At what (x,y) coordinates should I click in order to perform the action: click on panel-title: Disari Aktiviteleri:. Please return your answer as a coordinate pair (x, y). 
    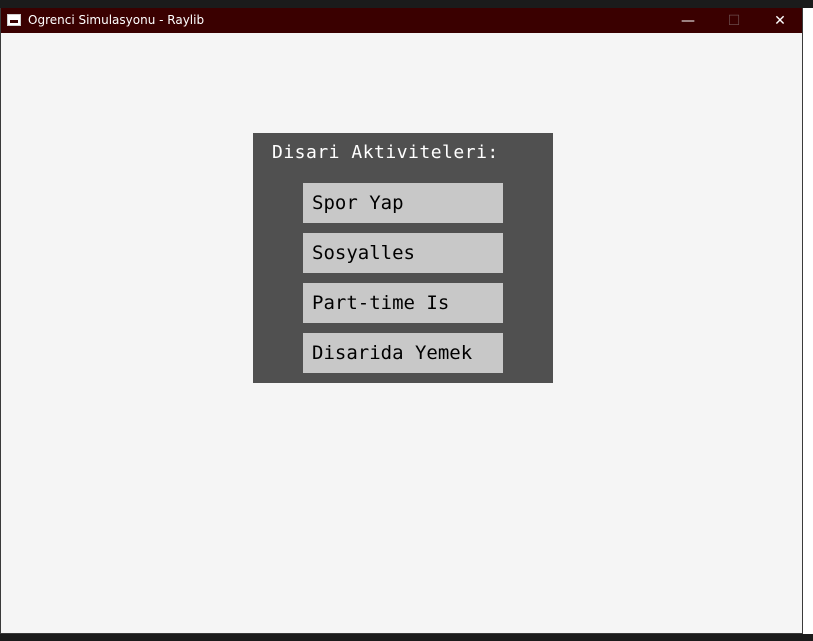
    Looking at the image, I should click on (385, 152).